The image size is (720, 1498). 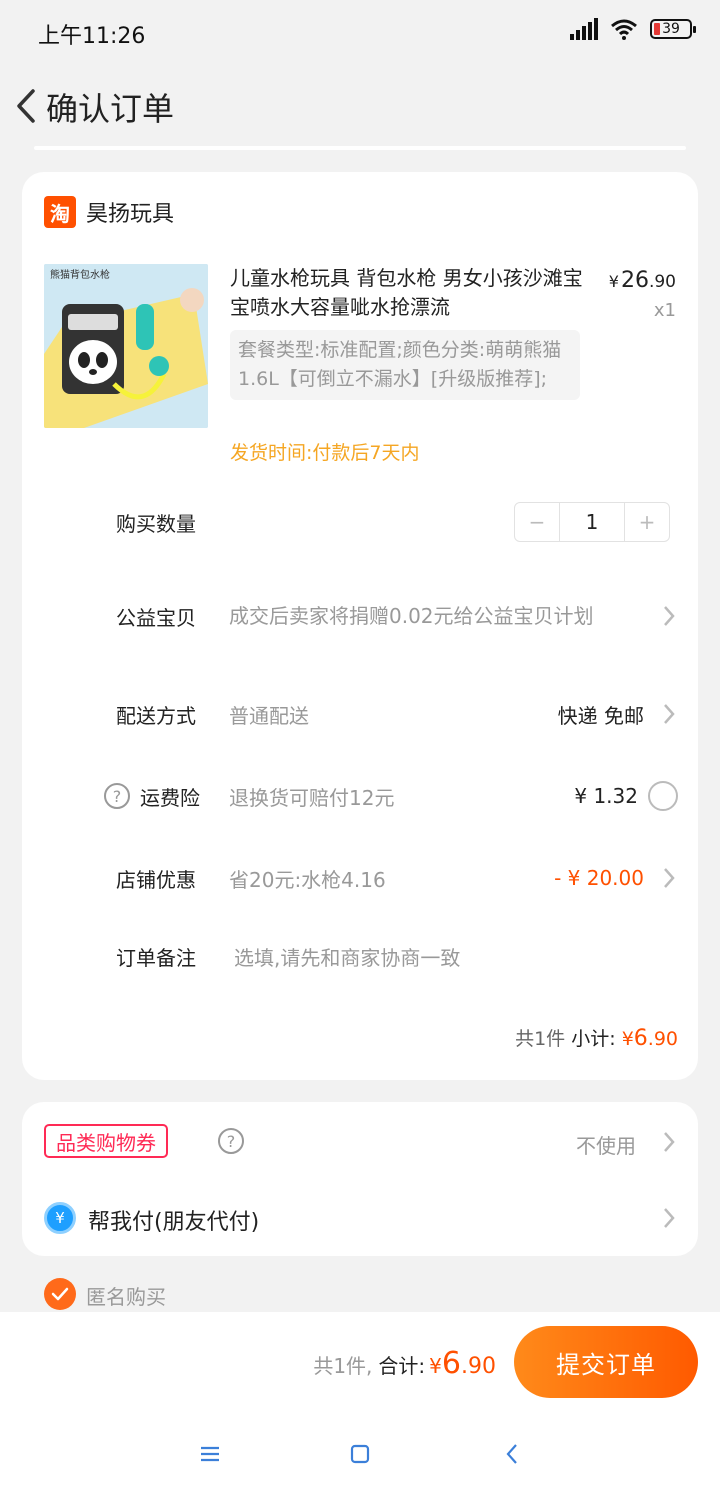 I want to click on nav-bar: 确认订单, so click(x=360, y=106).